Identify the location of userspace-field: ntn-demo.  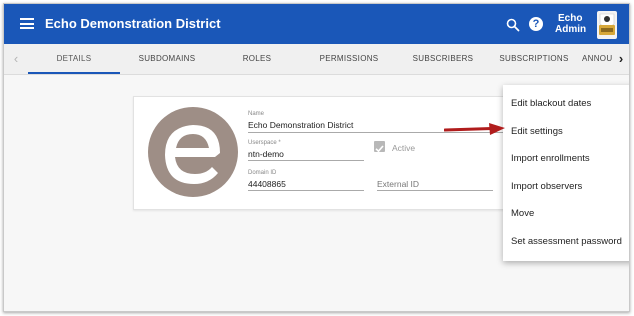
(266, 154).